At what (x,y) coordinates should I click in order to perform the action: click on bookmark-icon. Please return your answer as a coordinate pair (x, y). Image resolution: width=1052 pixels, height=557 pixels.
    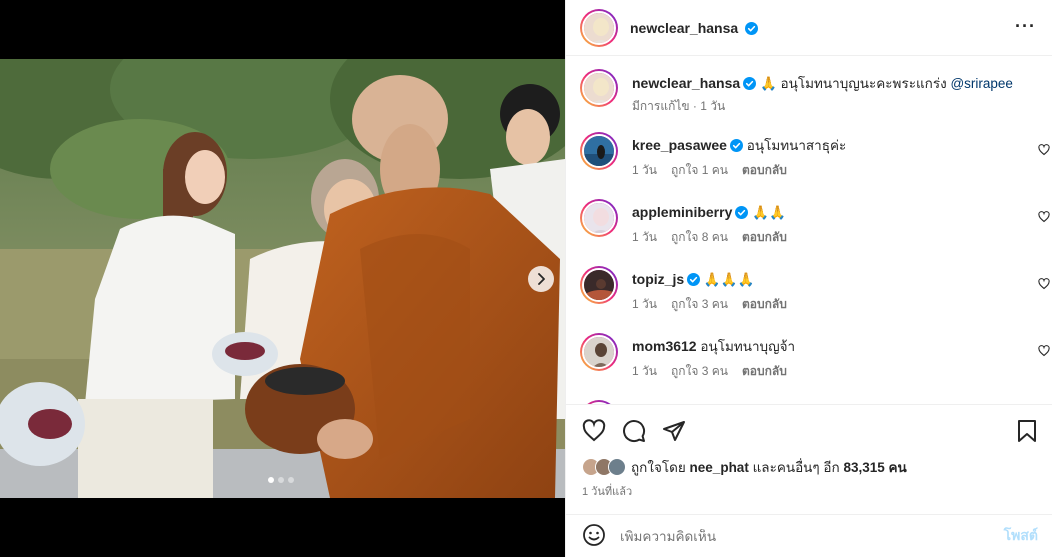
    Looking at the image, I should click on (1027, 431).